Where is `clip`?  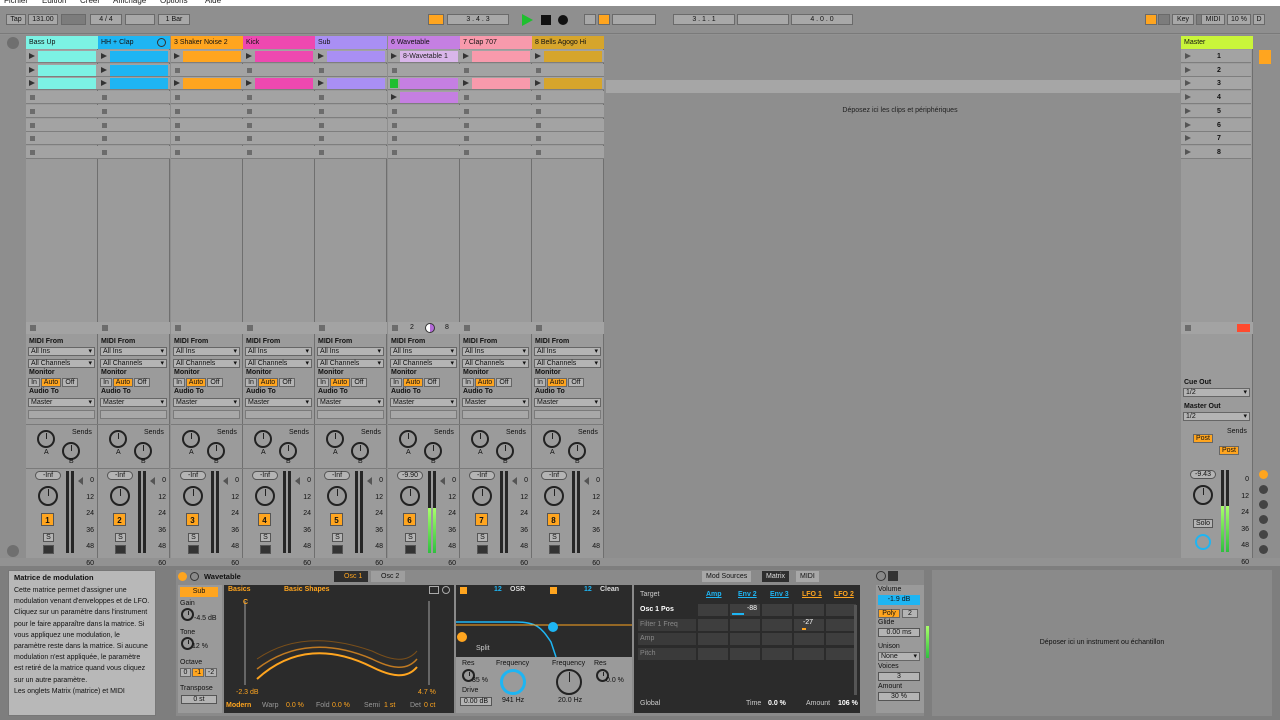
clip is located at coordinates (212, 56).